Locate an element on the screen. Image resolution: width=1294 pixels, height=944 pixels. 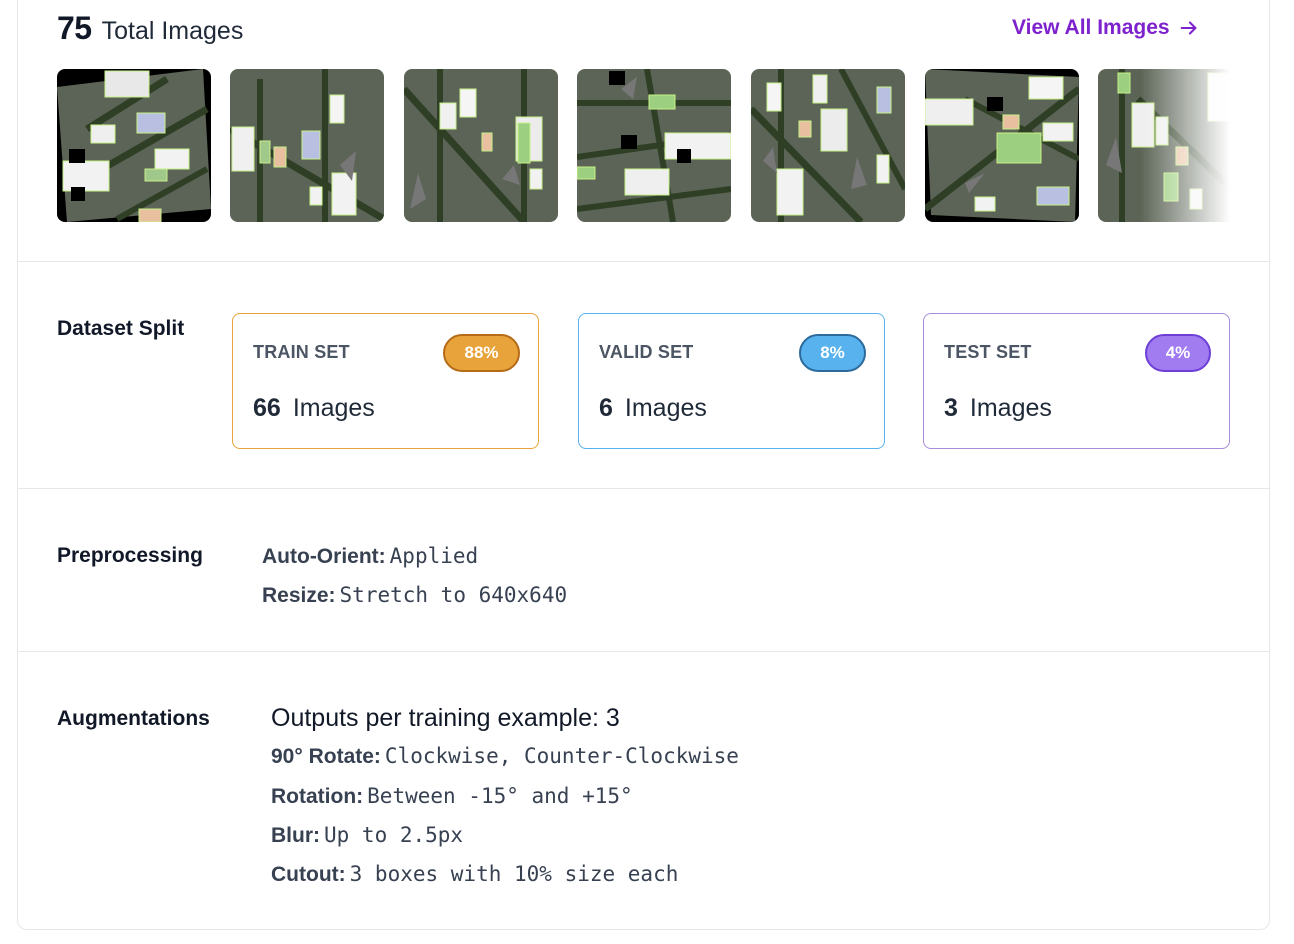
total-images-label: Total Images is located at coordinates (172, 31).